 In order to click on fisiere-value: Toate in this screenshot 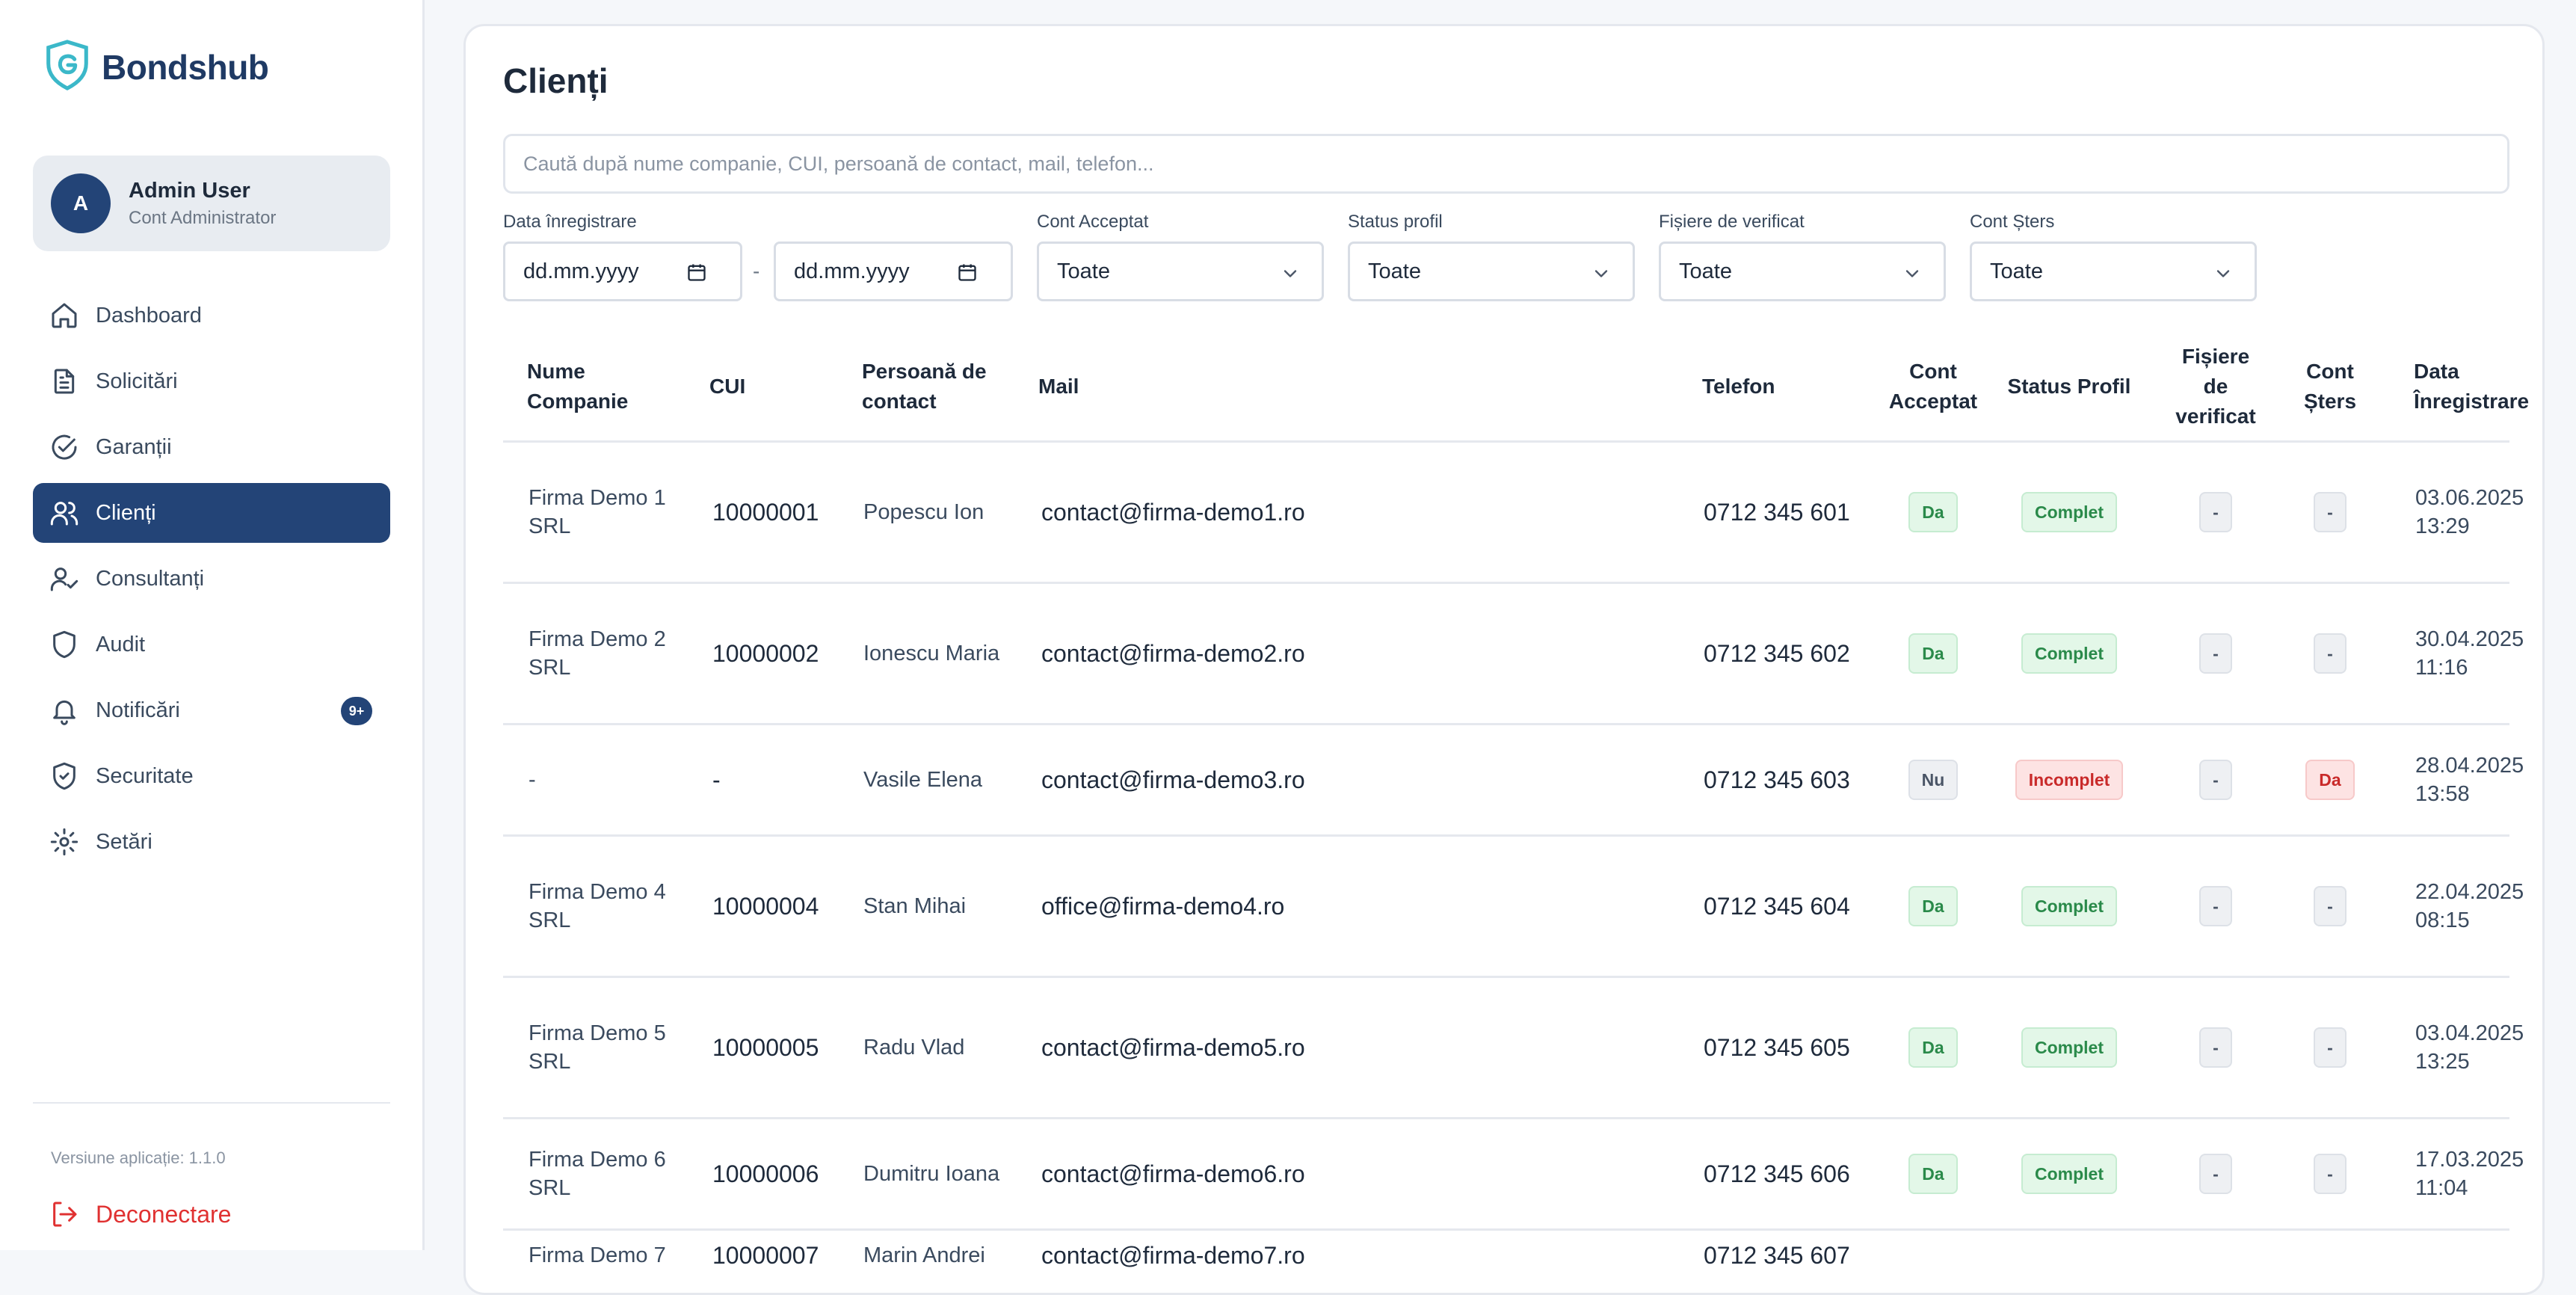, I will do `click(1705, 271)`.